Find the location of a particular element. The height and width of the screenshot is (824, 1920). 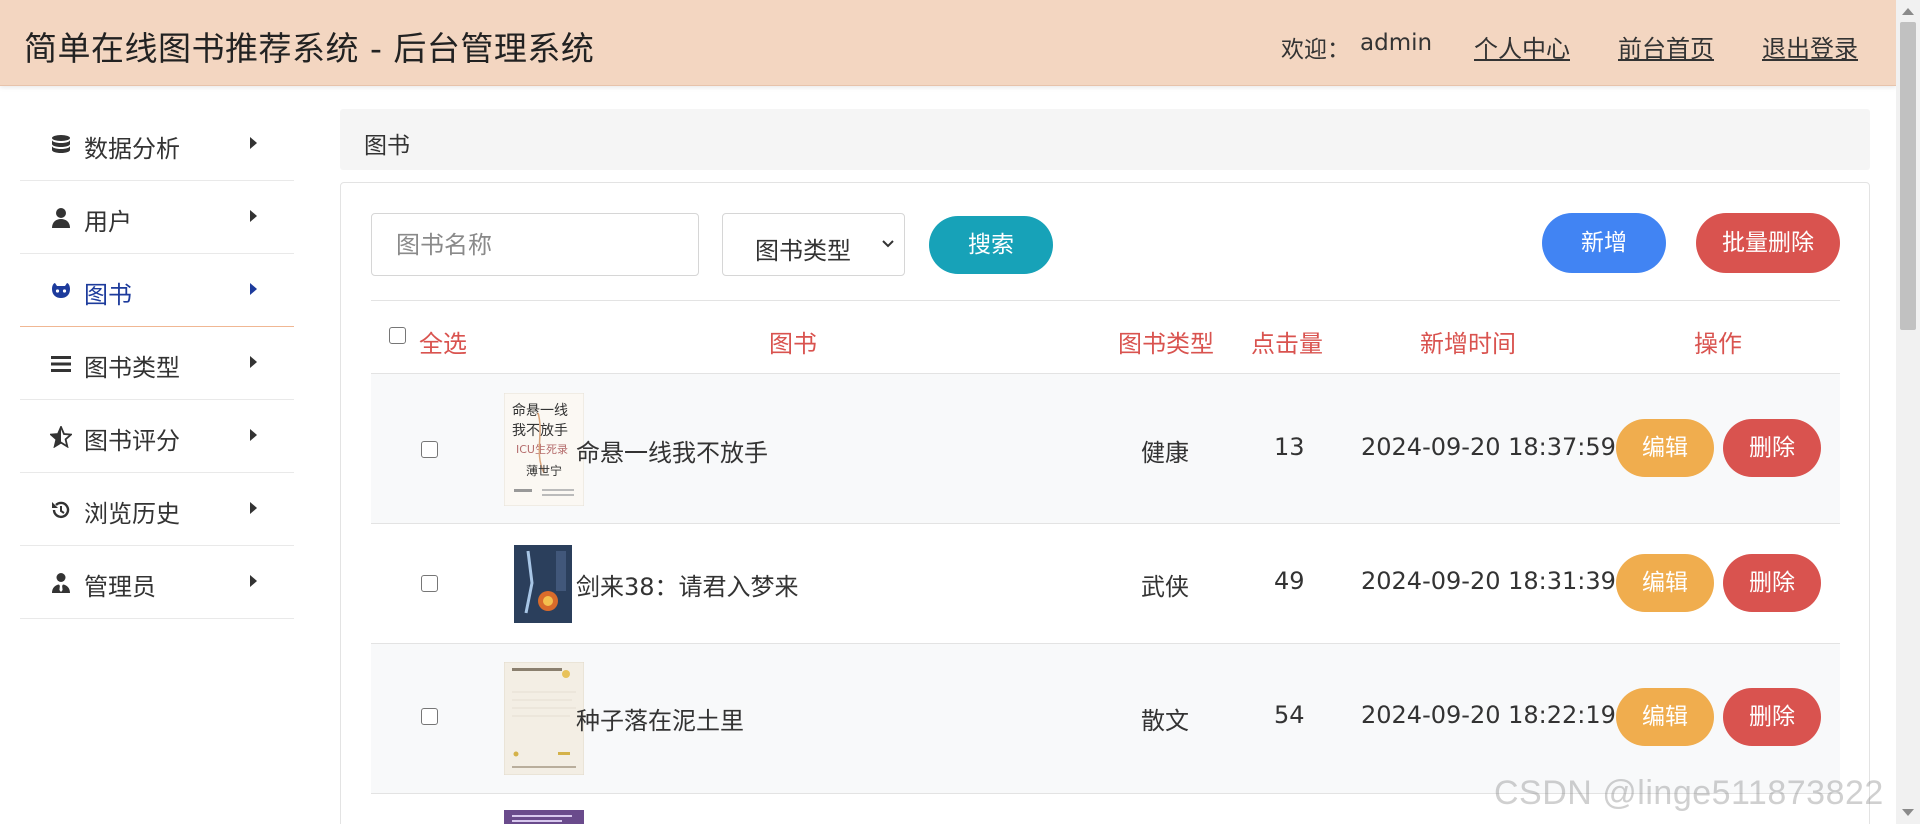

scroll-up-icon is located at coordinates (1908, 11).